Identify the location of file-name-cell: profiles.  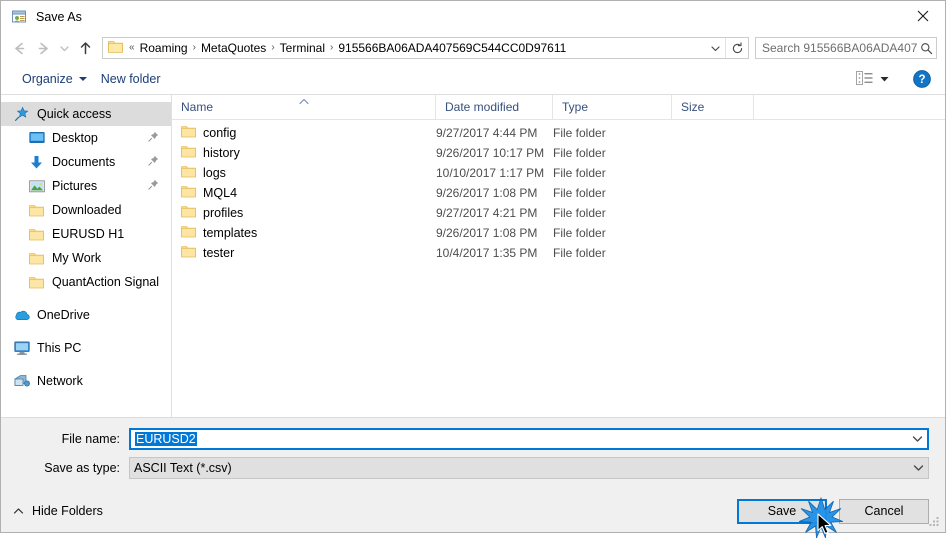
(304, 213).